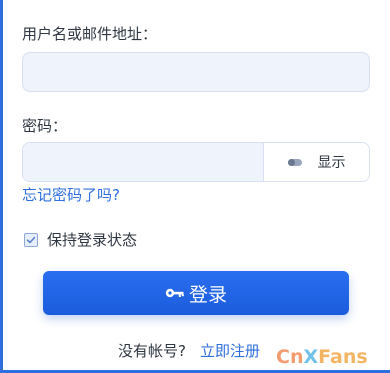 Image resolution: width=390 pixels, height=373 pixels. Describe the element at coordinates (174, 293) in the screenshot. I see `key-icon` at that location.